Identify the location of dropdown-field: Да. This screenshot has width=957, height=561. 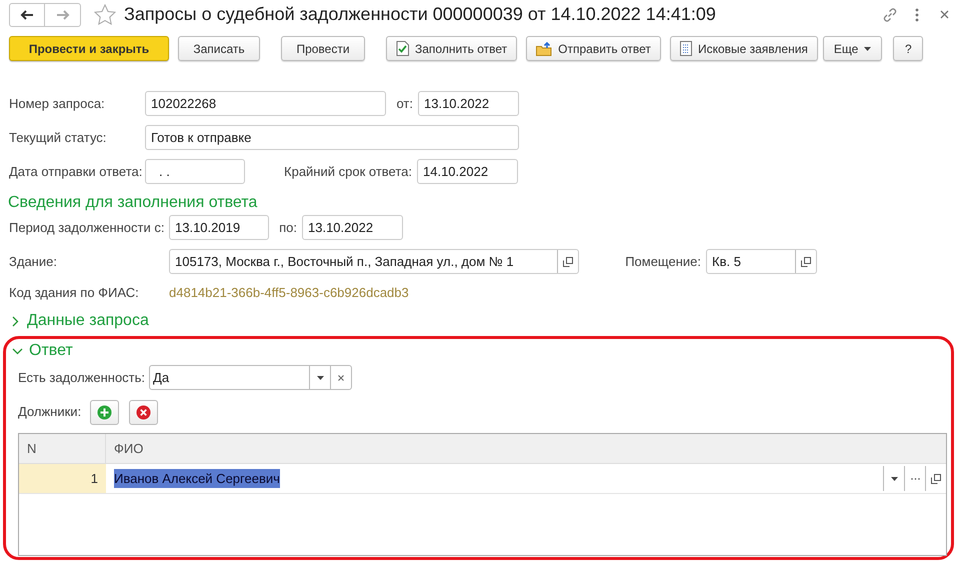
(250, 377).